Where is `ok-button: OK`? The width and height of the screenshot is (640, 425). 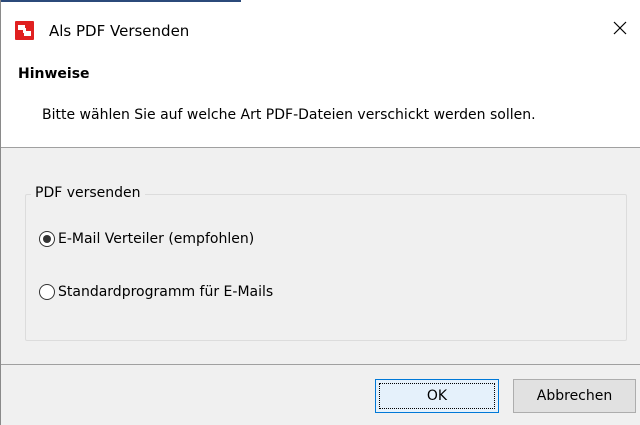 ok-button: OK is located at coordinates (437, 396).